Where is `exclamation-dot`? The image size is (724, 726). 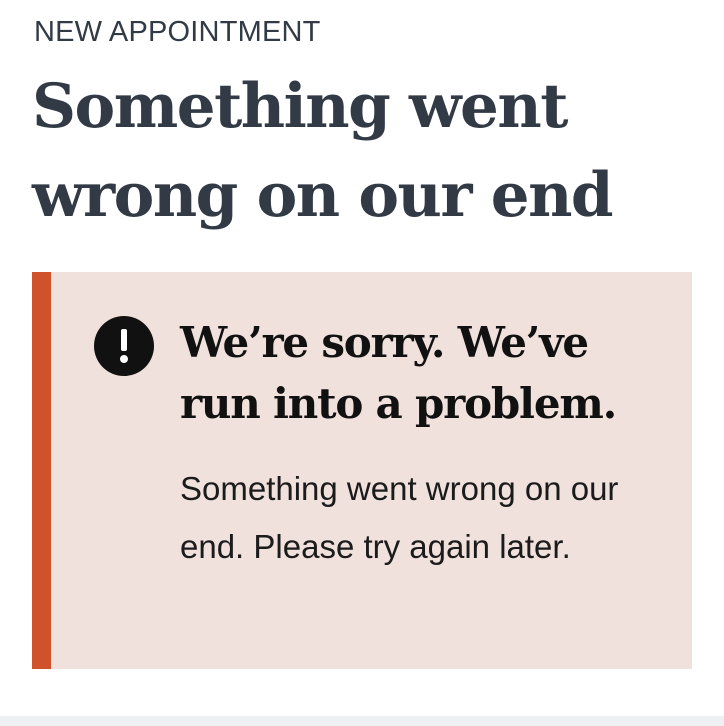
exclamation-dot is located at coordinates (124, 359).